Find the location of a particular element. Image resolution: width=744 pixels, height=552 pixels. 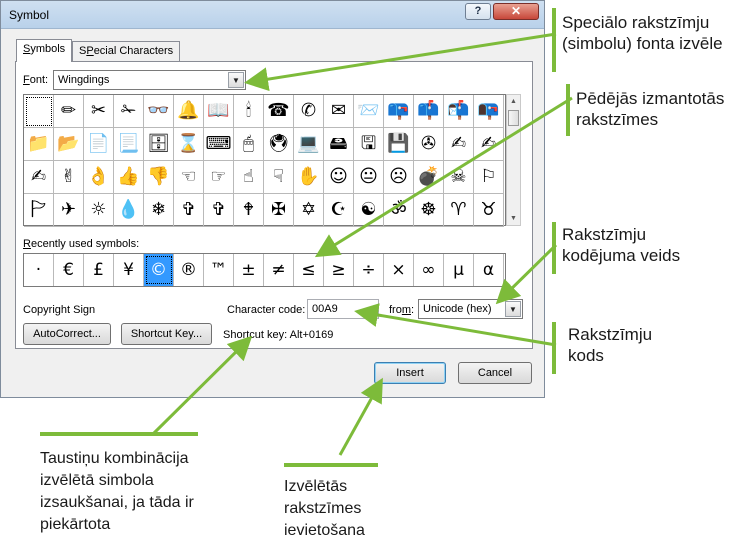

callout-line: izsaukšanai, ja tāda ir is located at coordinates (117, 502).